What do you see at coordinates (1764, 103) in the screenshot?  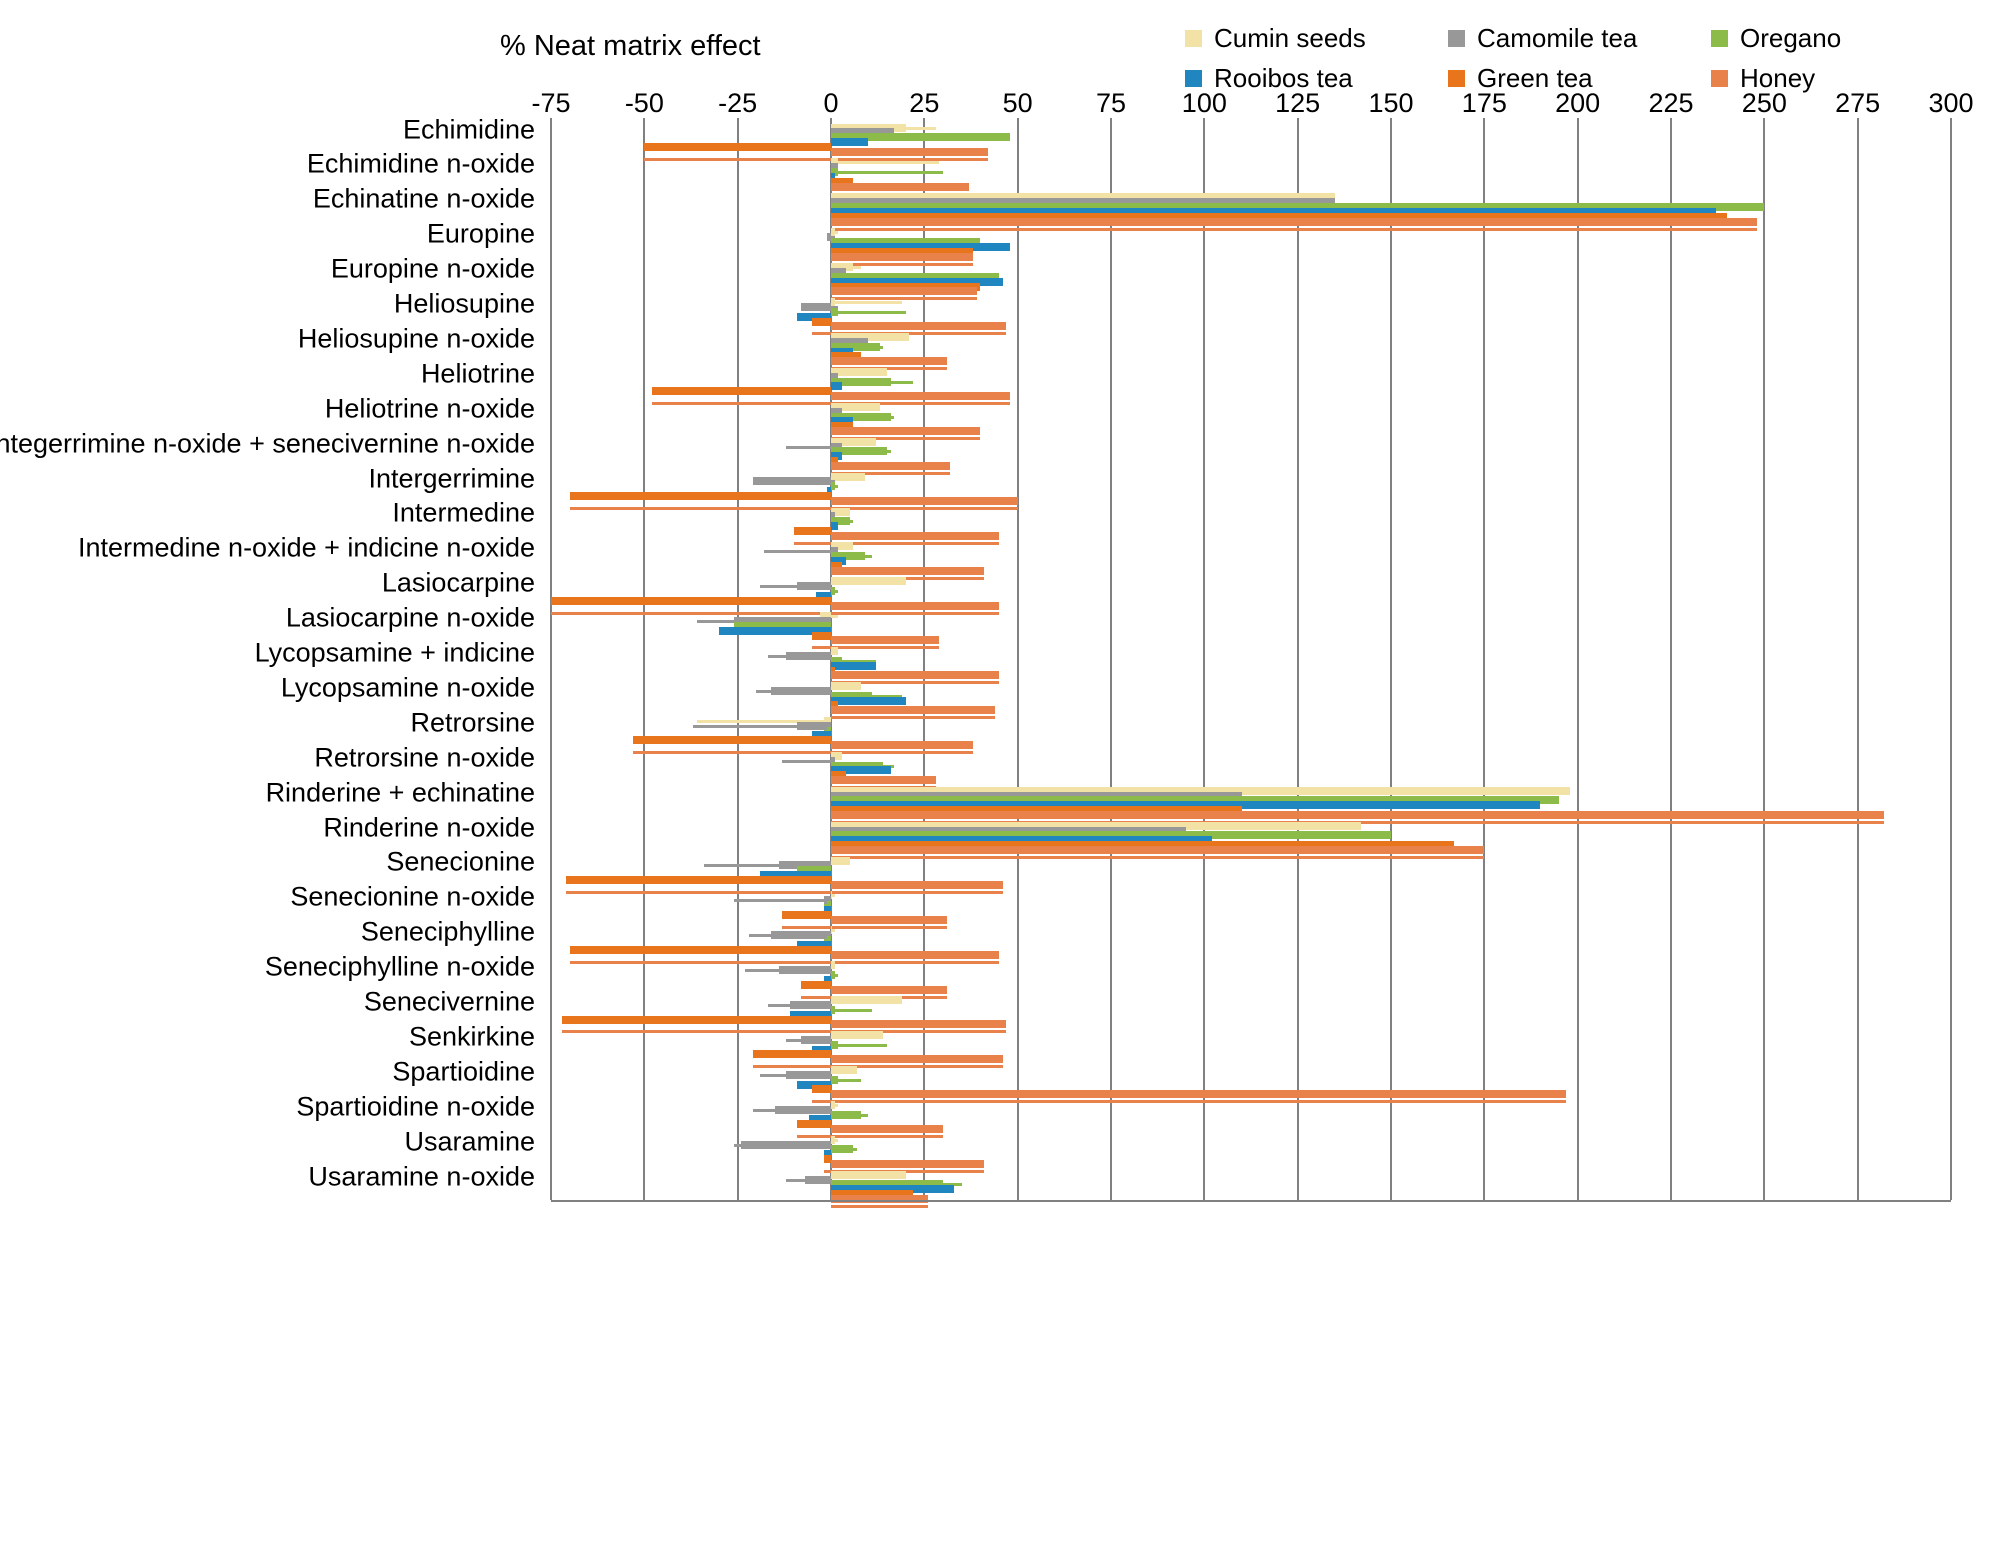 I see `x-tick-label: 250` at bounding box center [1764, 103].